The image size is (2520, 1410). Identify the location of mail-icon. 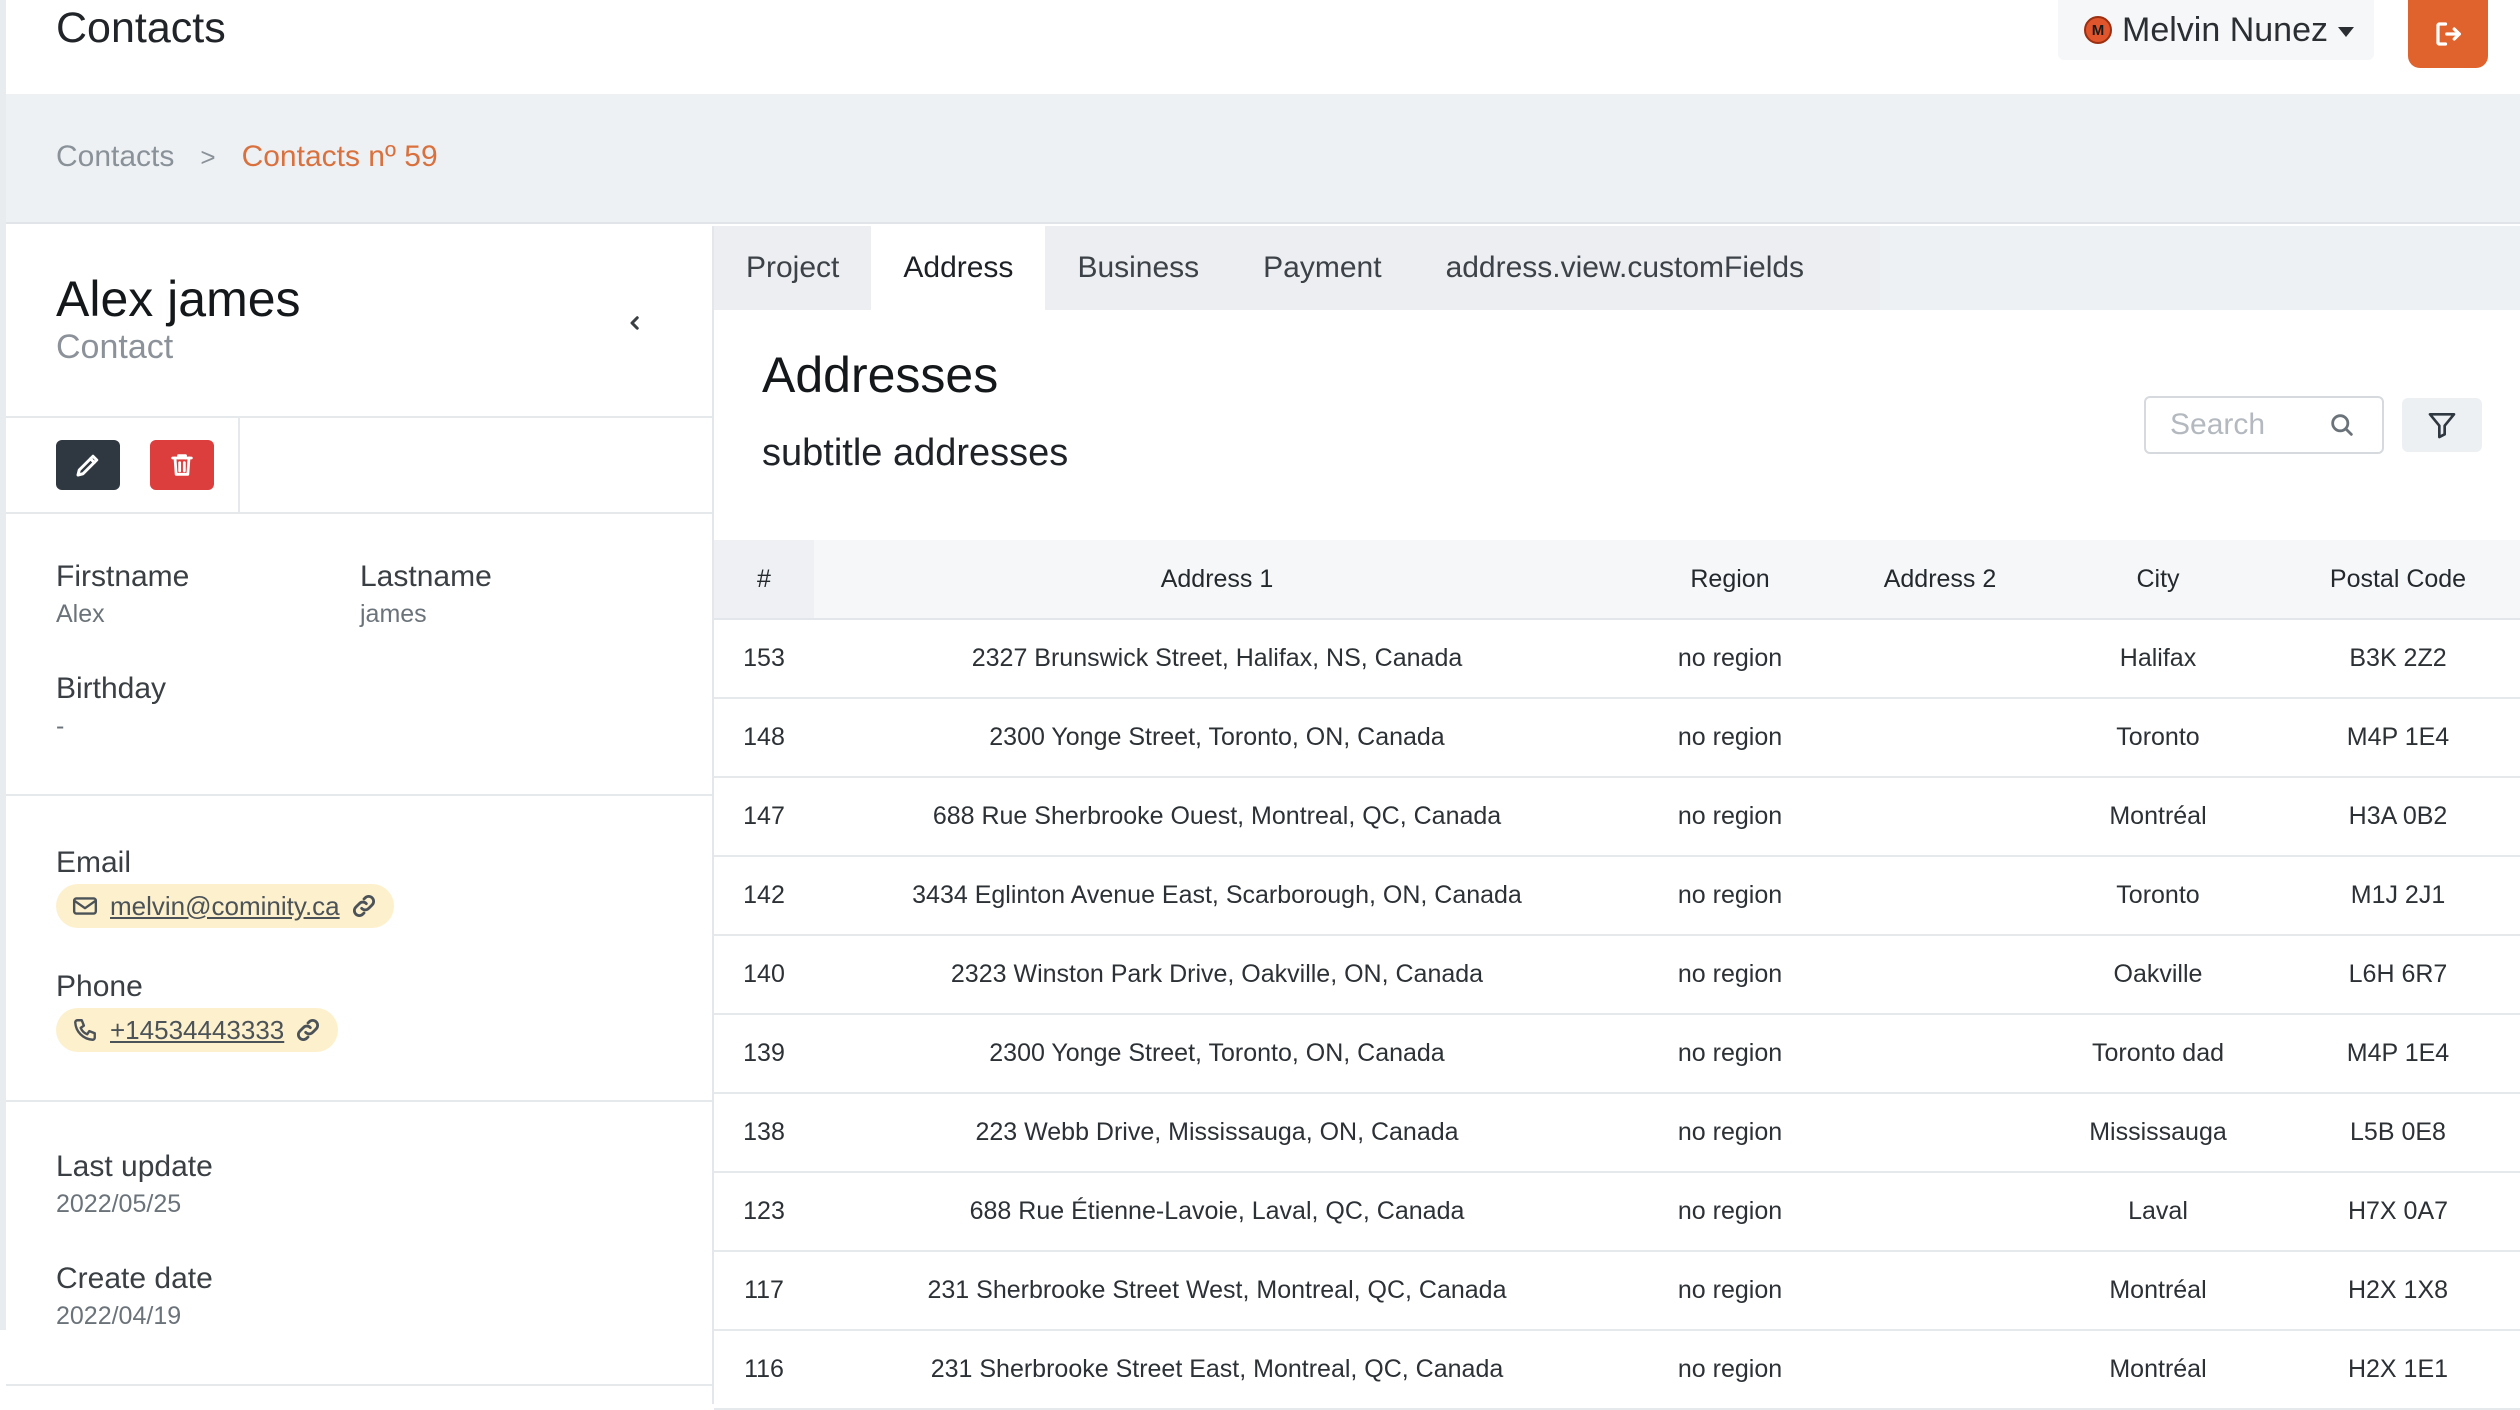
(85, 906).